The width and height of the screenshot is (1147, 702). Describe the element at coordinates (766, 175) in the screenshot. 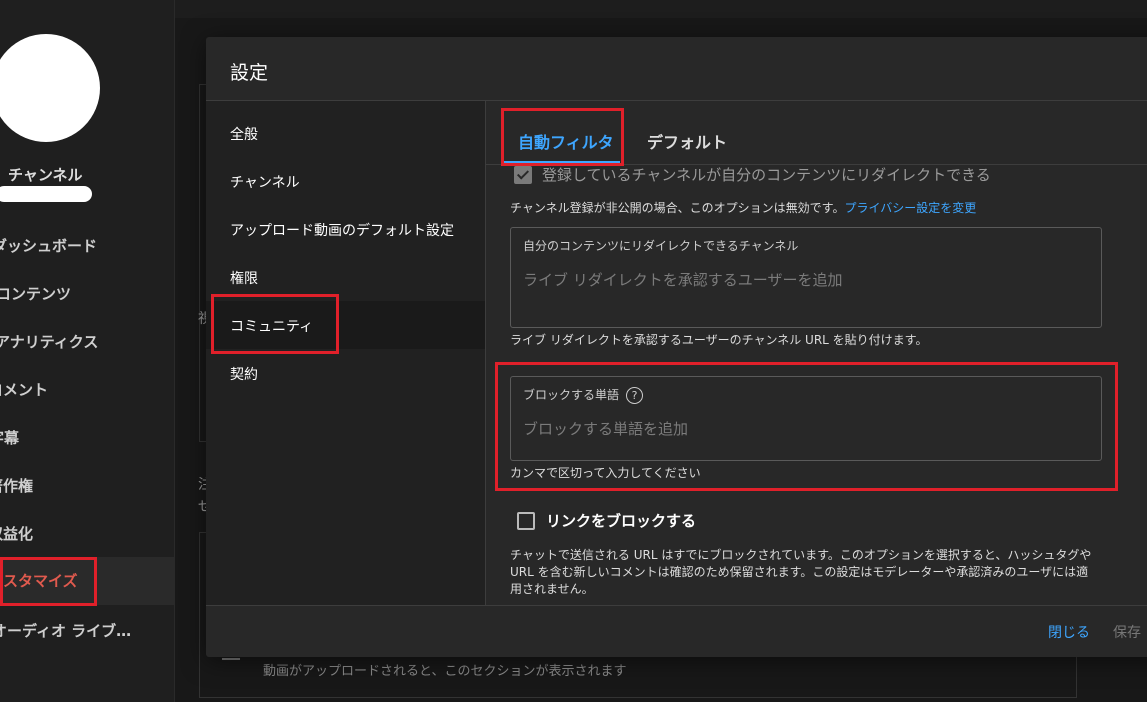

I see `redirect-checkbox-label: 登録しているチャンネルが自分のコンテンツにリダイレクトできる` at that location.